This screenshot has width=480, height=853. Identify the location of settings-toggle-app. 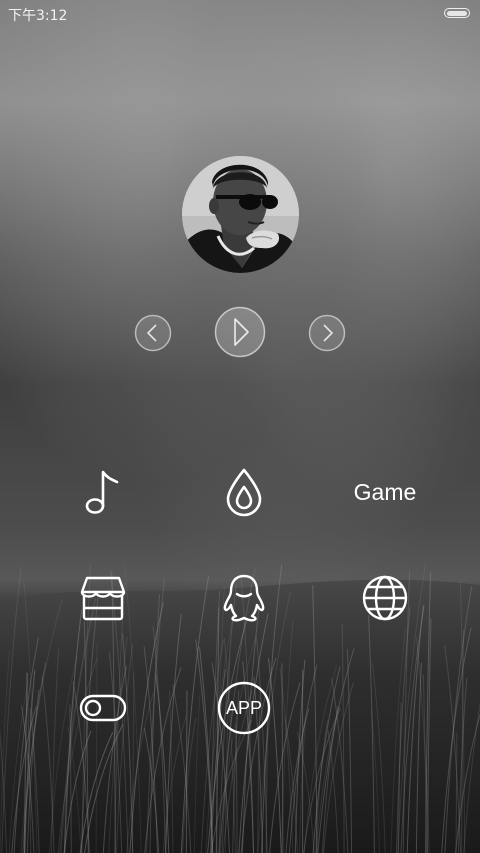
(103, 708).